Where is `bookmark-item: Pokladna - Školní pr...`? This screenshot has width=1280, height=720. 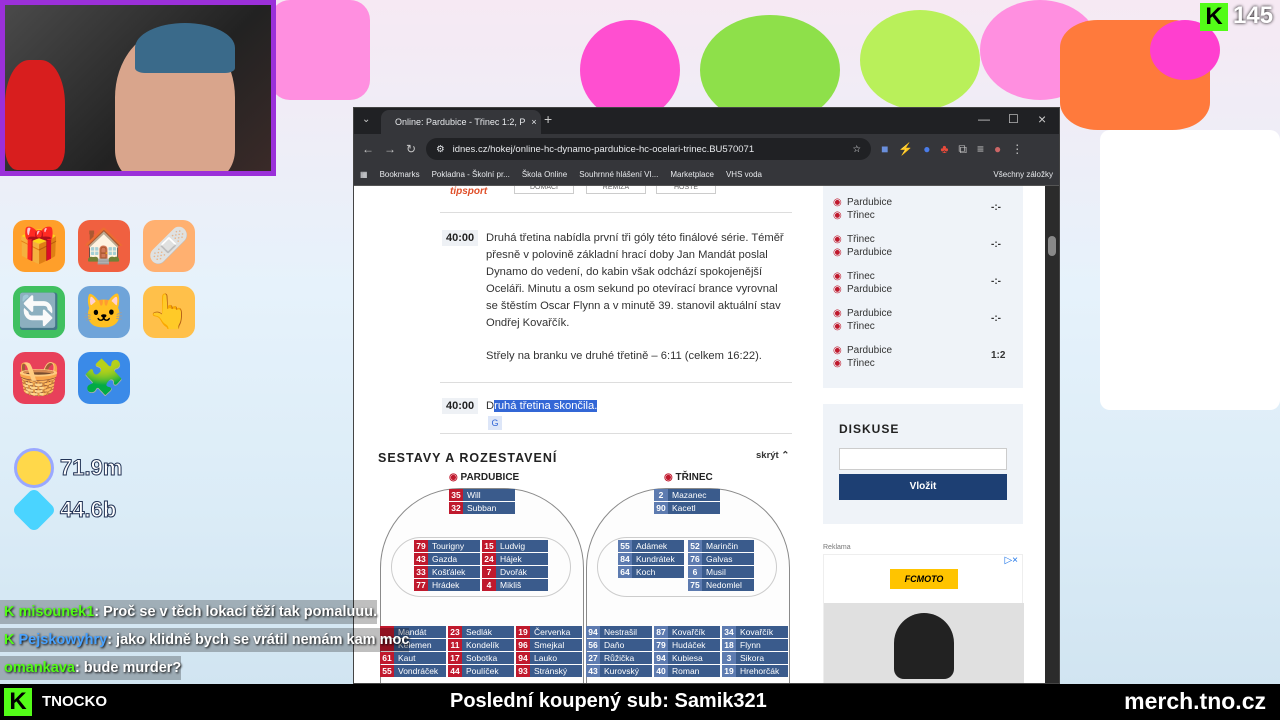 bookmark-item: Pokladna - Školní pr... is located at coordinates (471, 174).